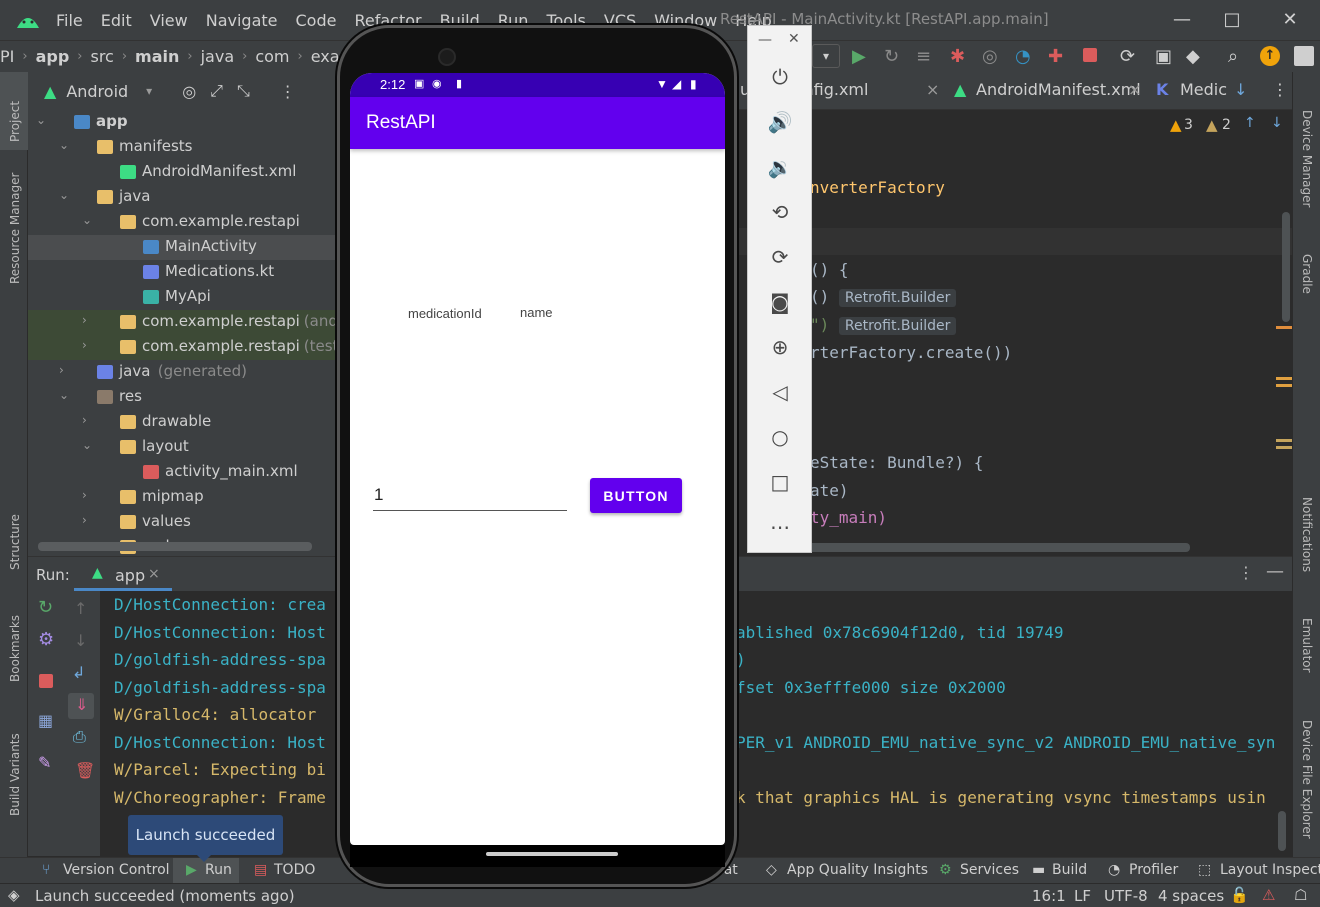 The width and height of the screenshot is (1320, 907). Describe the element at coordinates (1307, 645) in the screenshot. I see `tool-window-emulator: Emulator` at that location.